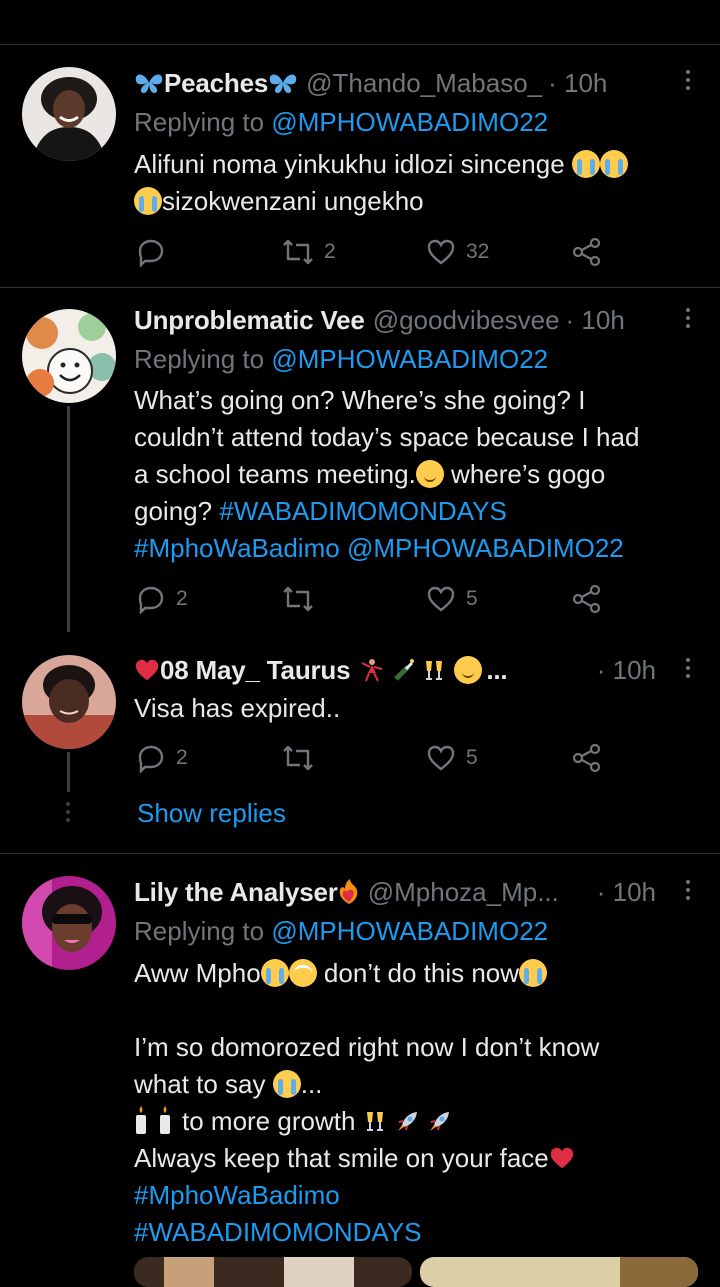  What do you see at coordinates (404, 670) in the screenshot?
I see `champagne-bottle-icon` at bounding box center [404, 670].